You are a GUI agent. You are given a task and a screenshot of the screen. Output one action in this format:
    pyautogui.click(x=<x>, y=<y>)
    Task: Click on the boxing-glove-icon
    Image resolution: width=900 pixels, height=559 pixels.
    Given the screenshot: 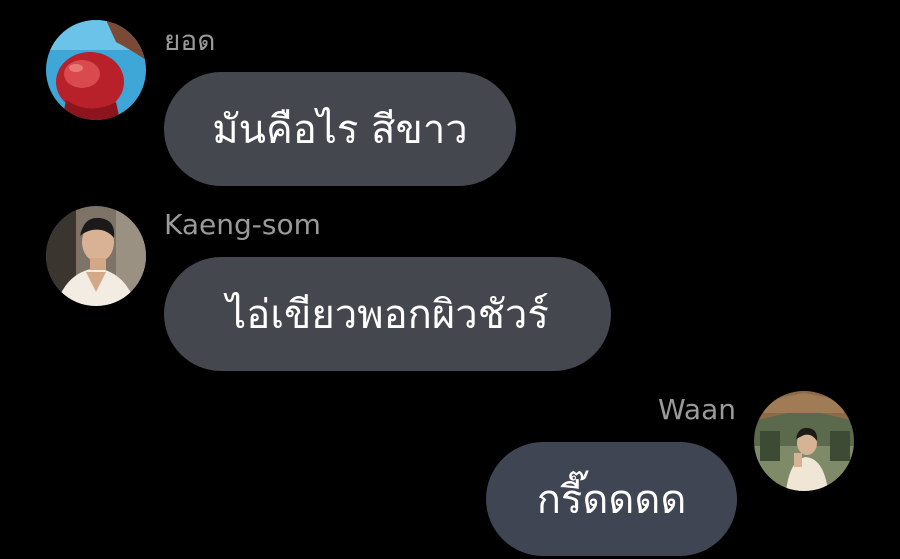 What is the action you would take?
    pyautogui.click(x=96, y=70)
    